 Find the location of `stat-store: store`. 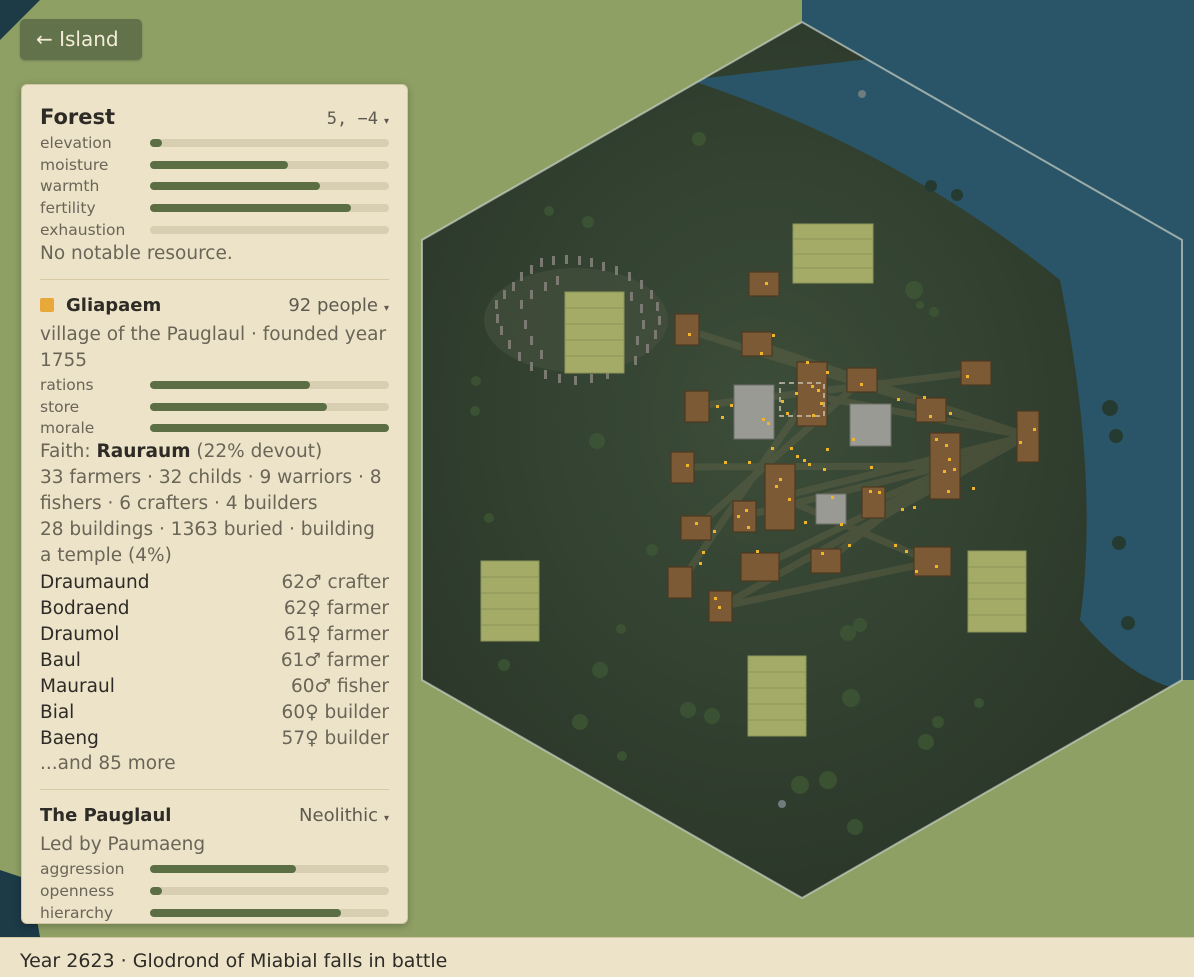

stat-store: store is located at coordinates (214, 407).